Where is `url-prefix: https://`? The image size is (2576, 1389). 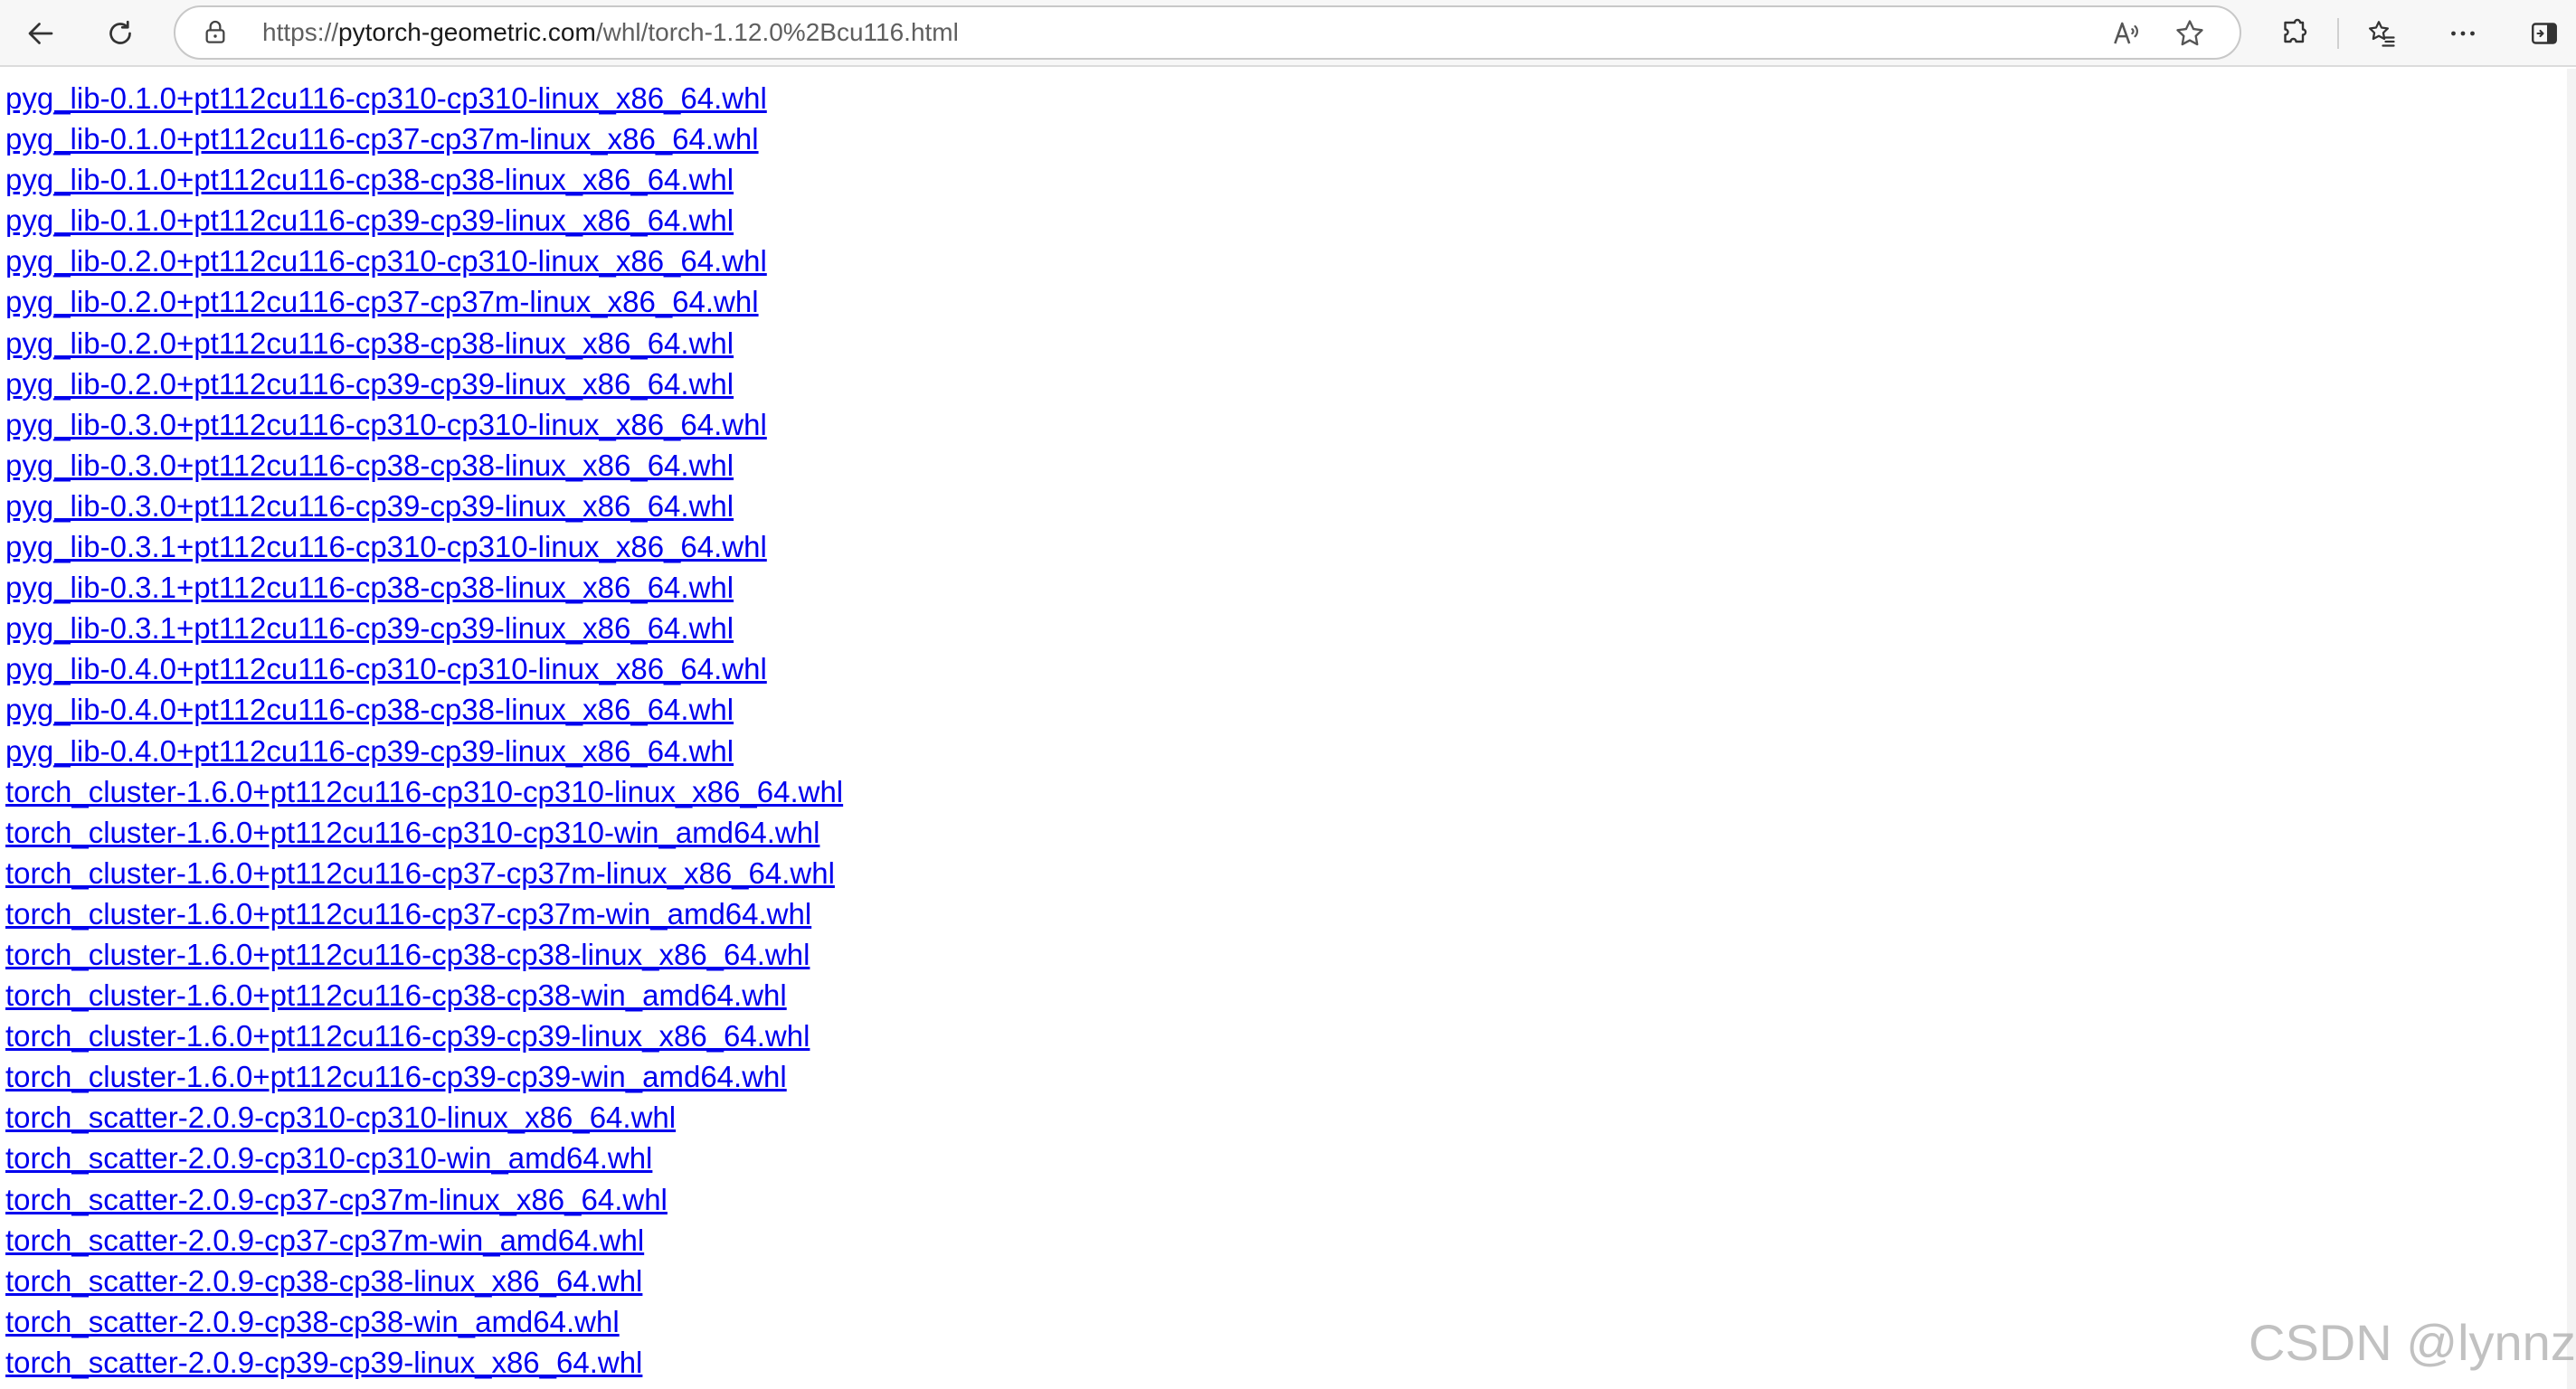
url-prefix: https:// is located at coordinates (300, 32).